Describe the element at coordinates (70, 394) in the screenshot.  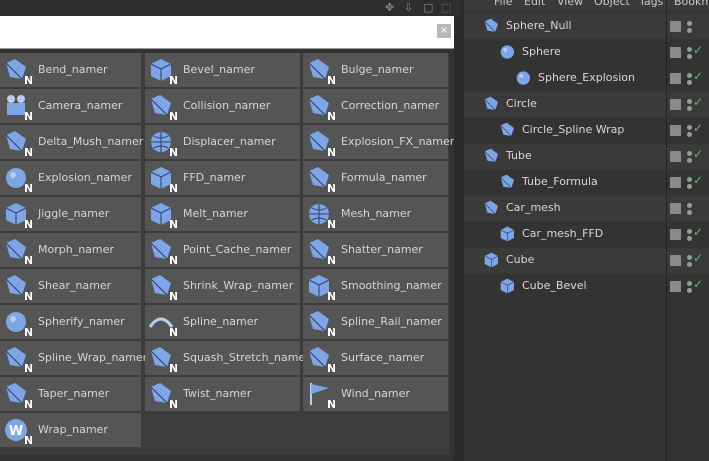
I see `palette-item-taper-namer: N Taper_namer` at that location.